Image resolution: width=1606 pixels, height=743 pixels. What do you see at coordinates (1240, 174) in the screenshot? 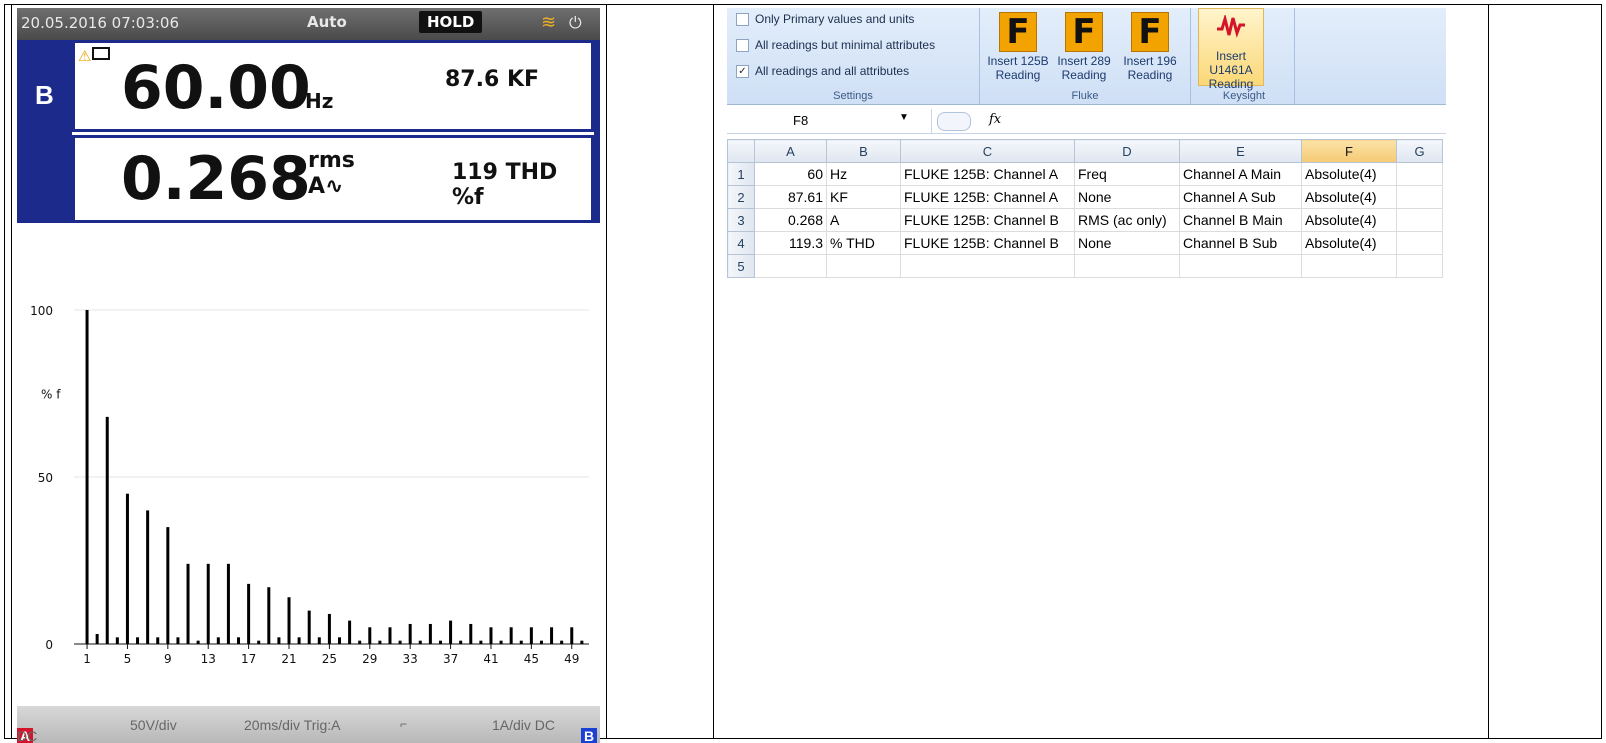
I see `cell: Channel A Main` at bounding box center [1240, 174].